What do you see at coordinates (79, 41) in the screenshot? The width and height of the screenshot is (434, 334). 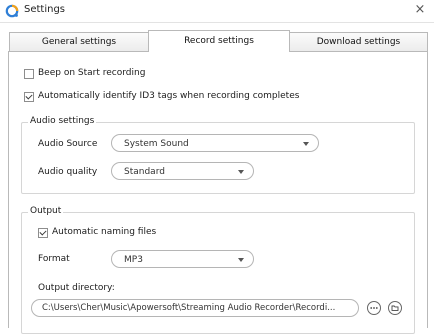 I see `tab-general-settings: General settings` at bounding box center [79, 41].